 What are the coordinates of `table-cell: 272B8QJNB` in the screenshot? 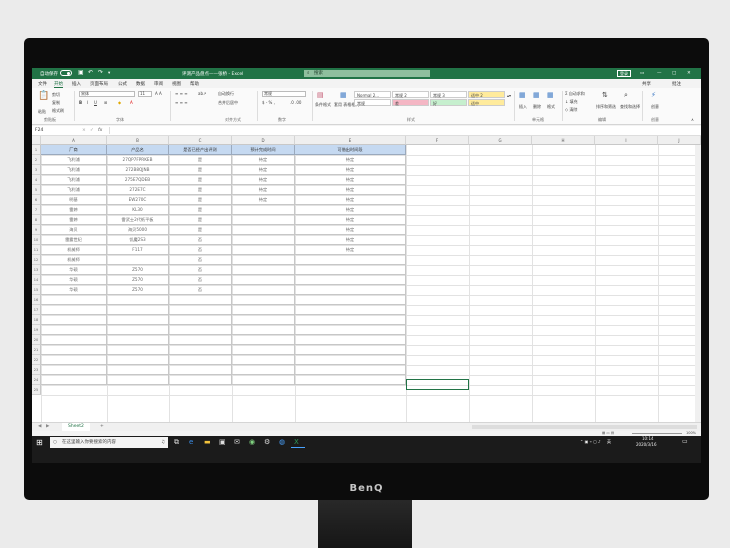 It's located at (138, 170).